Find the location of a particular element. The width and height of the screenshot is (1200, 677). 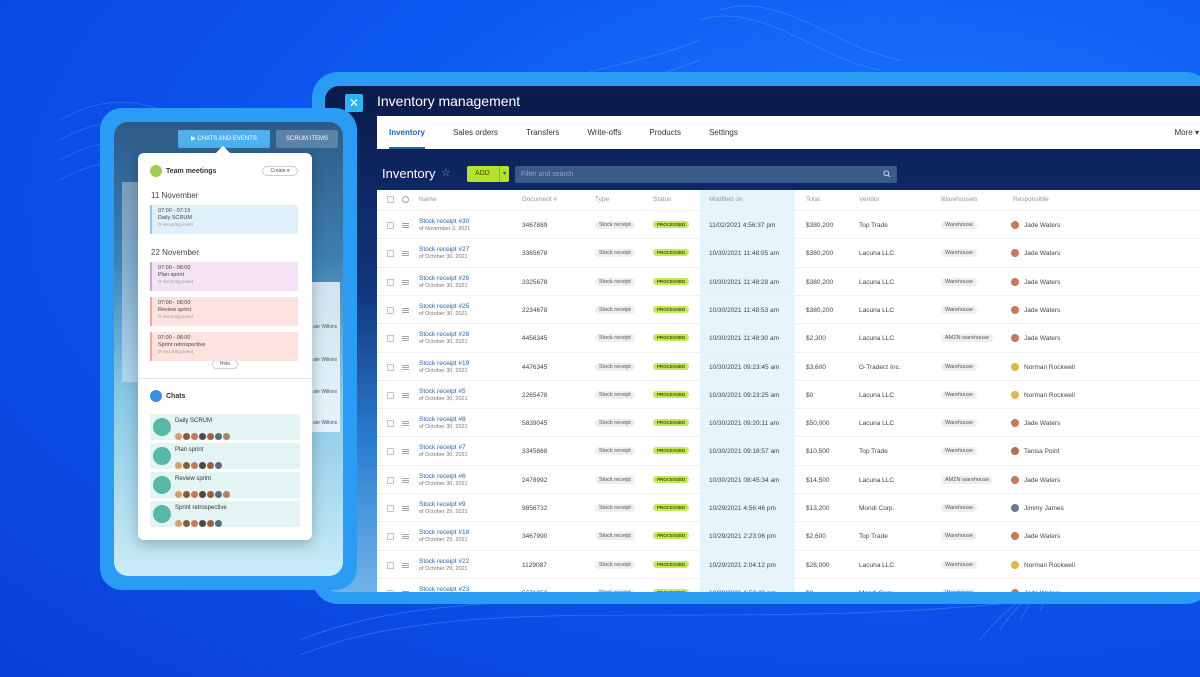

tab-transfers: Transfers is located at coordinates (543, 132).